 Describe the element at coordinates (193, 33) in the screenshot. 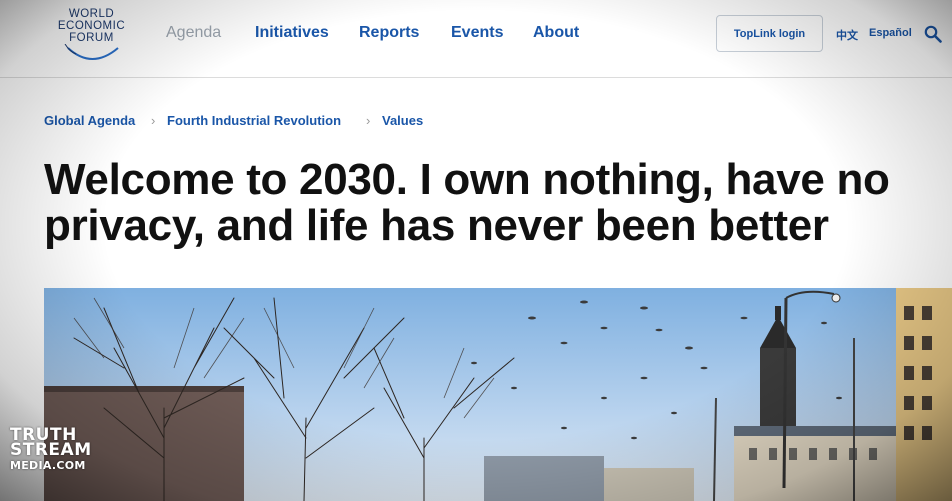

I see `nav-agenda: Agenda` at that location.